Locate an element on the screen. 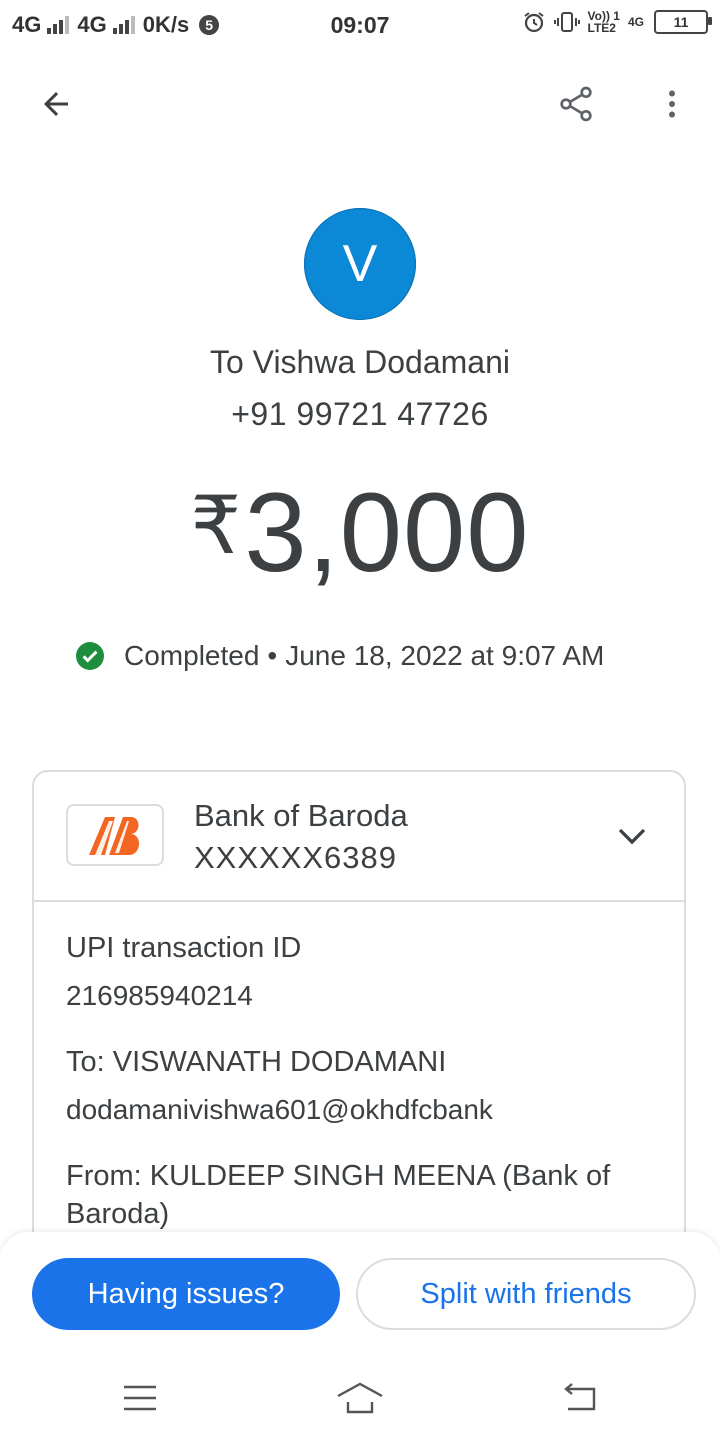 This screenshot has width=720, height=1440. nav-back-button is located at coordinates (580, 1398).